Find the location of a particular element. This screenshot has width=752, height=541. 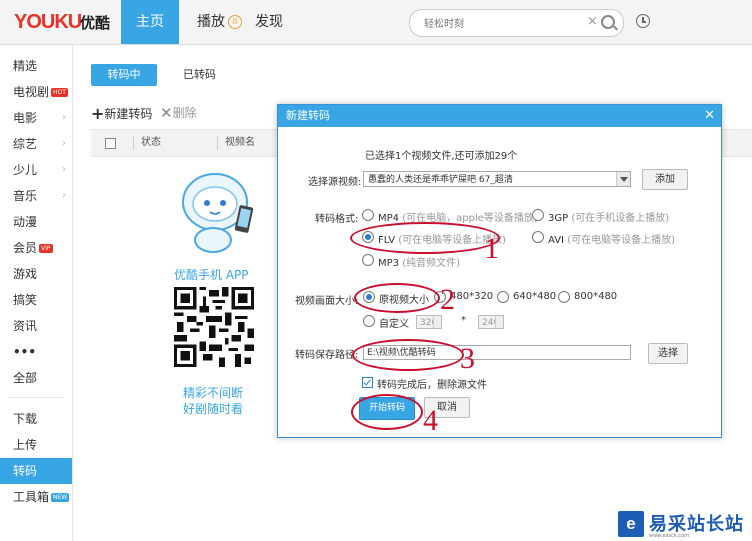

sidebar-item-featured: 精选 is located at coordinates (36, 66).